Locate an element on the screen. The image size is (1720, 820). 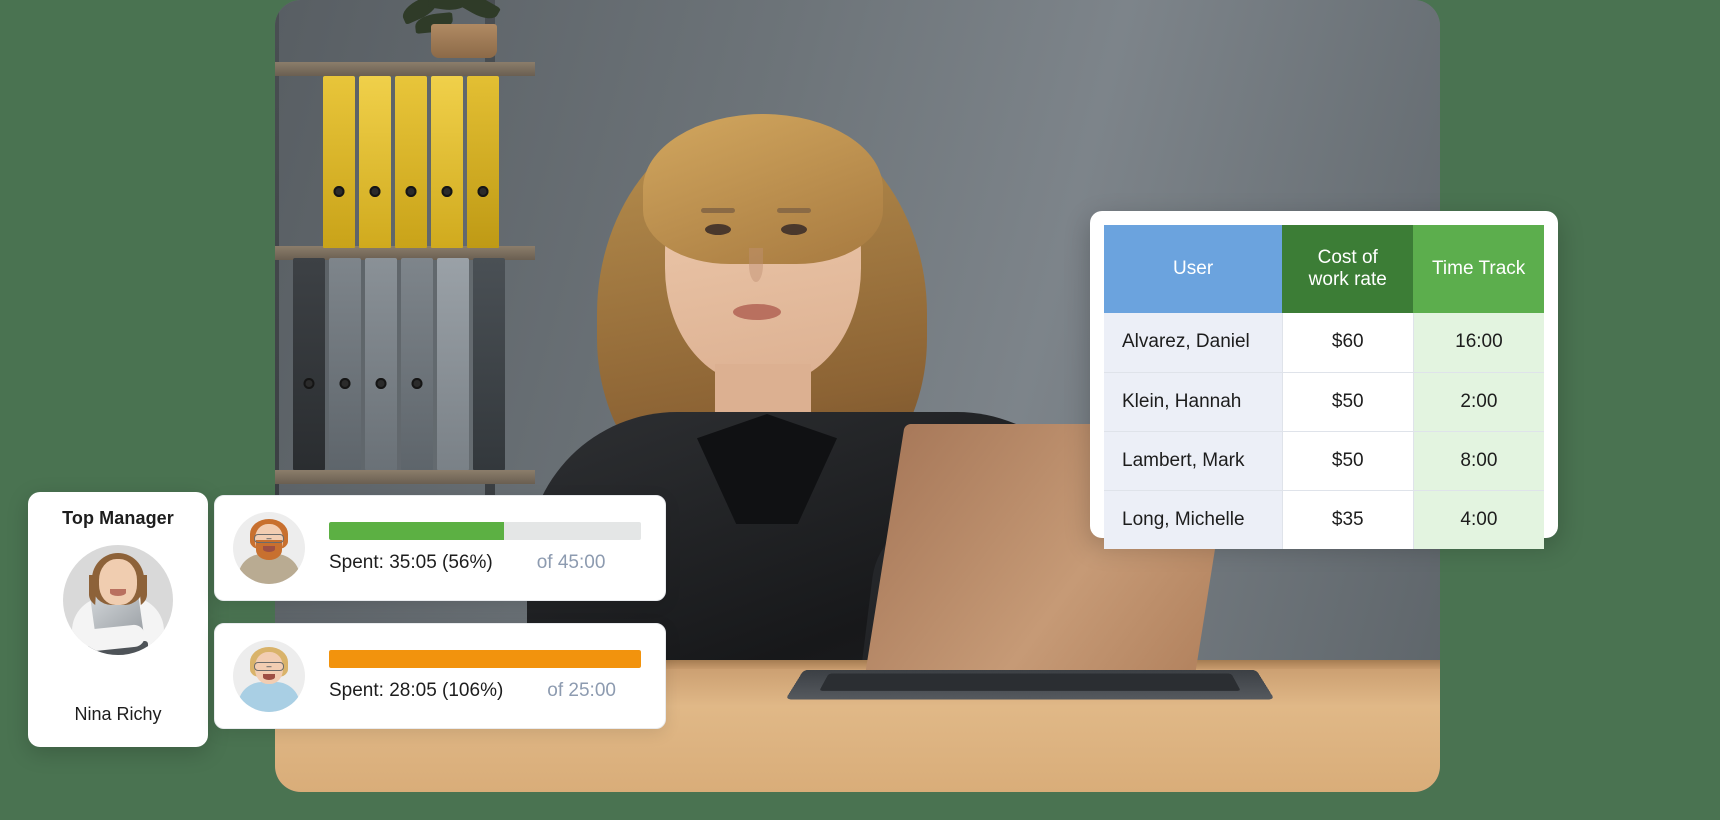
top-manager-name: Nina Richy is located at coordinates (118, 714).